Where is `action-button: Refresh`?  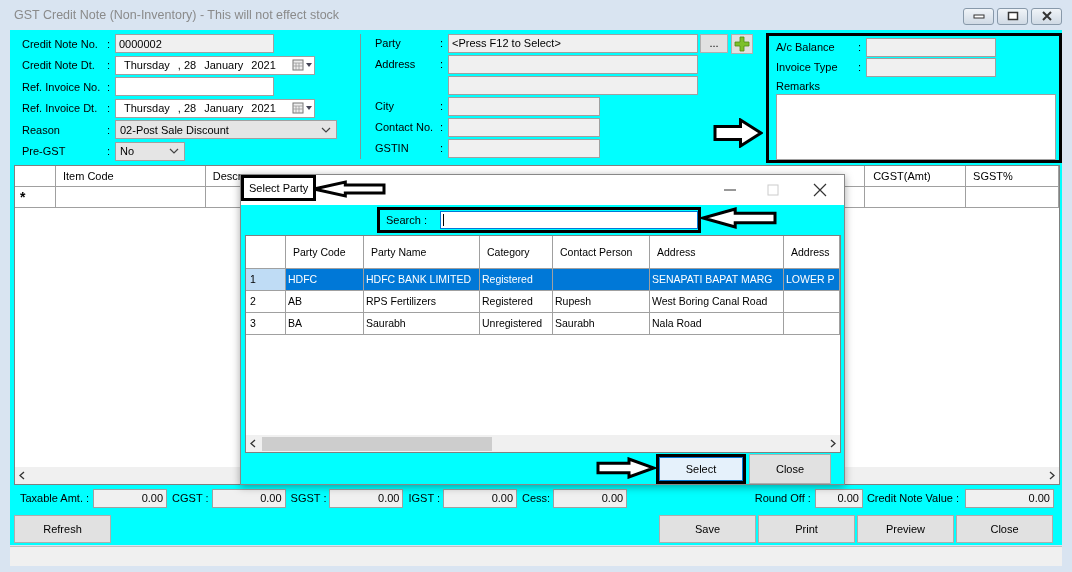 action-button: Refresh is located at coordinates (62, 529).